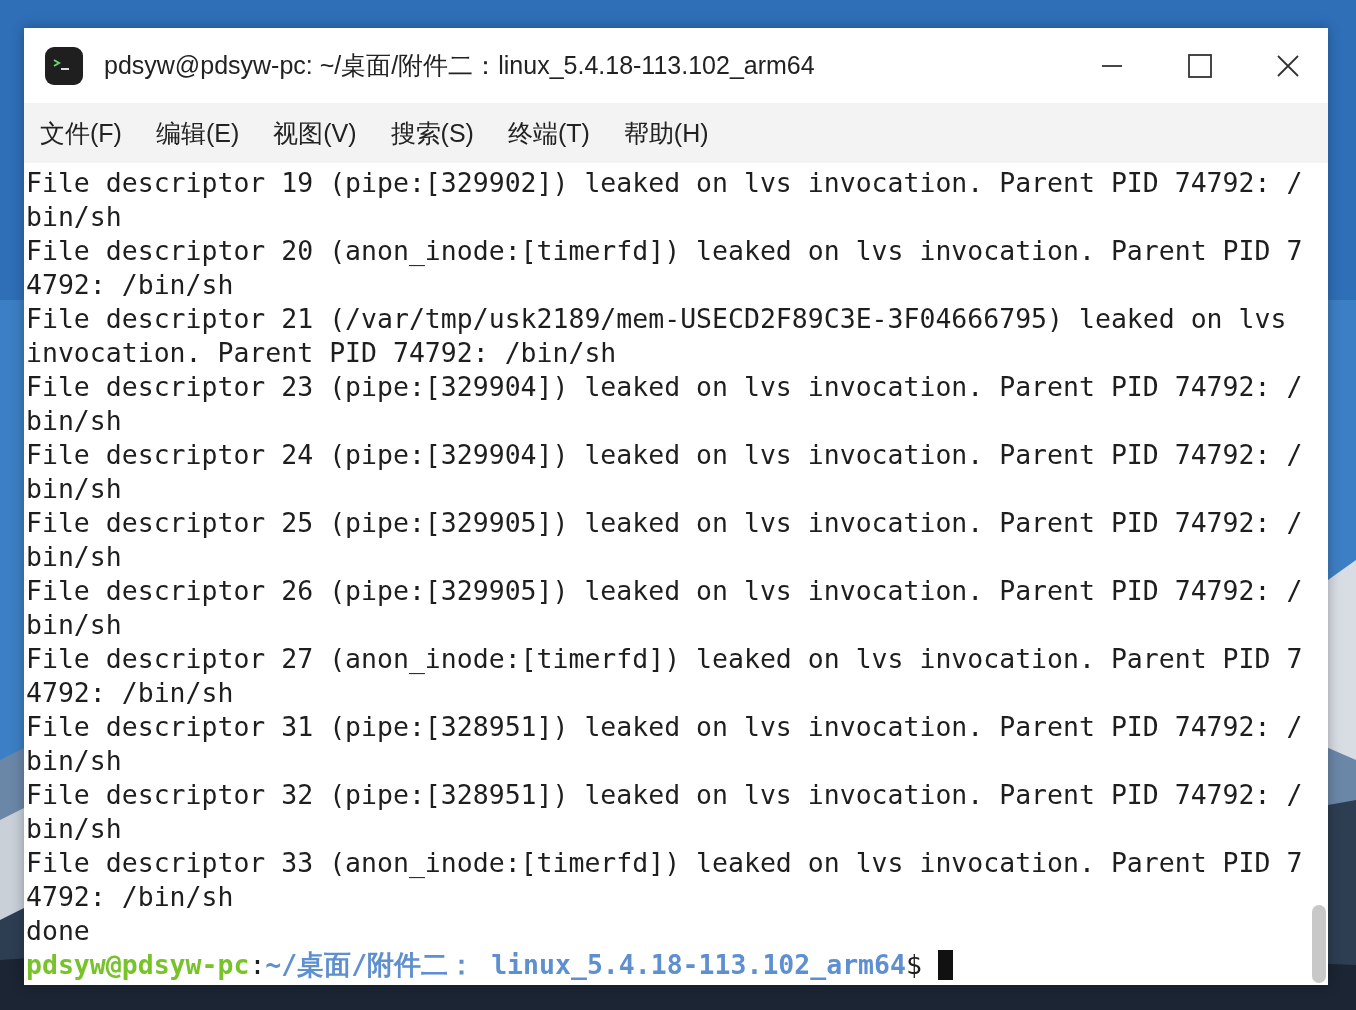  What do you see at coordinates (665, 523) in the screenshot?
I see `output-line: File descriptor 25 (pipe:[329905]) leaked on lvs invocation. Parent PID 74792: /` at bounding box center [665, 523].